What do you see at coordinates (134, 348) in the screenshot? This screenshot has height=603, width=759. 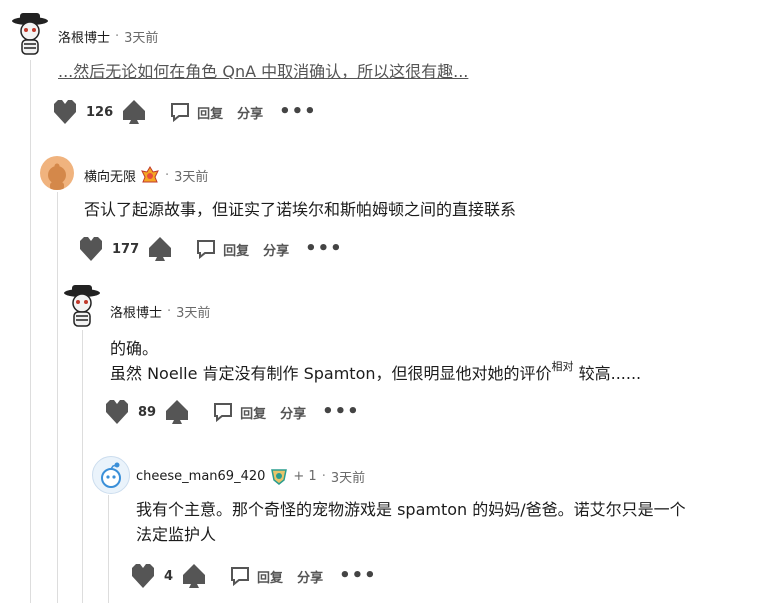 I see `body-line: 的确。` at bounding box center [134, 348].